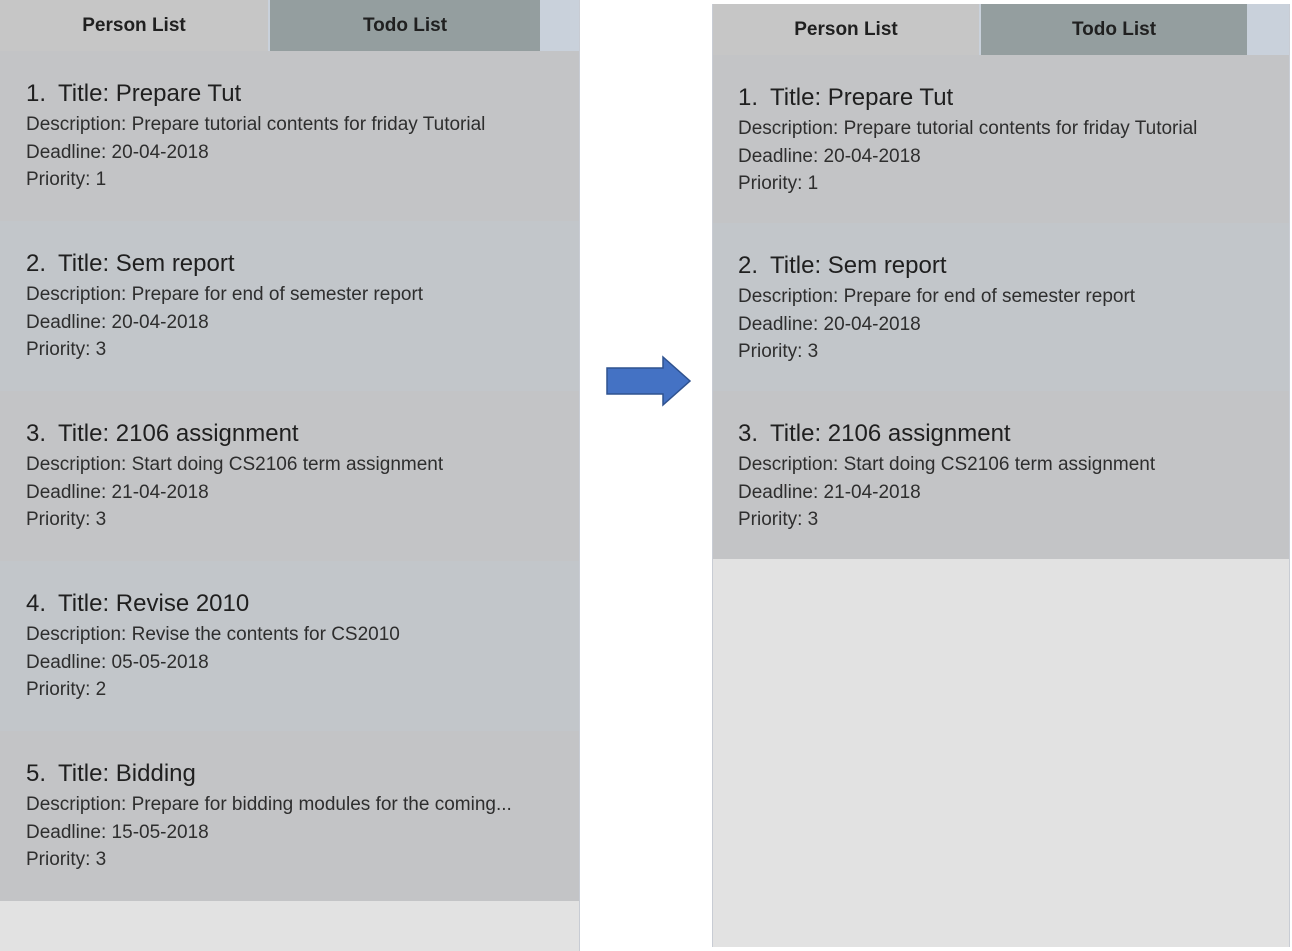  What do you see at coordinates (117, 662) in the screenshot?
I see `todo-deadline: Deadline: 05-05-2018` at bounding box center [117, 662].